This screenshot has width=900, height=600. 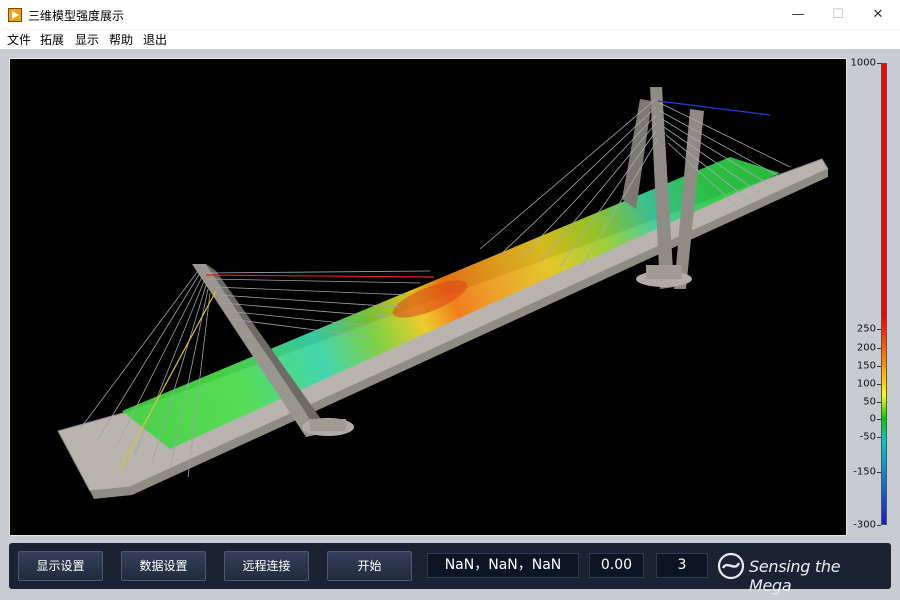 I want to click on legend-label: 200, so click(x=866, y=348).